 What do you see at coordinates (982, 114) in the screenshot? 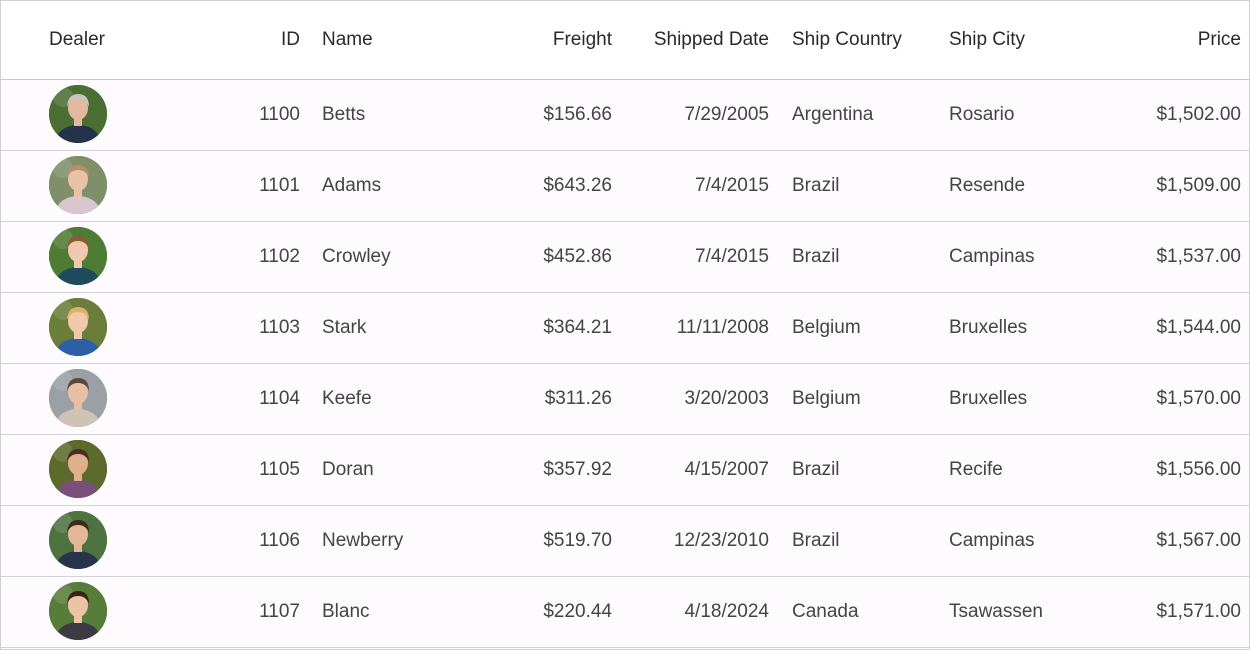
I see `cell-ship-city: Rosario` at bounding box center [982, 114].